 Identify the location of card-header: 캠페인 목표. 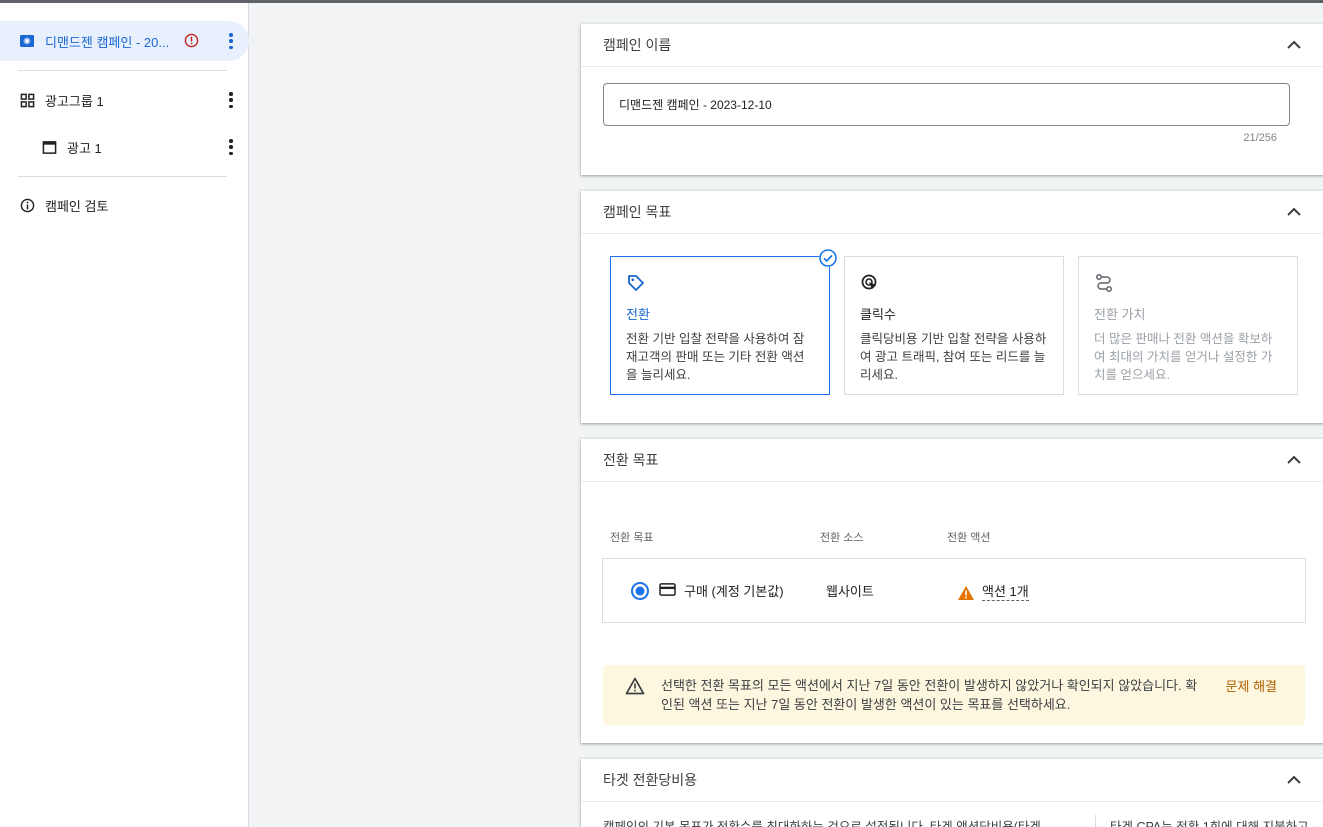
(952, 212).